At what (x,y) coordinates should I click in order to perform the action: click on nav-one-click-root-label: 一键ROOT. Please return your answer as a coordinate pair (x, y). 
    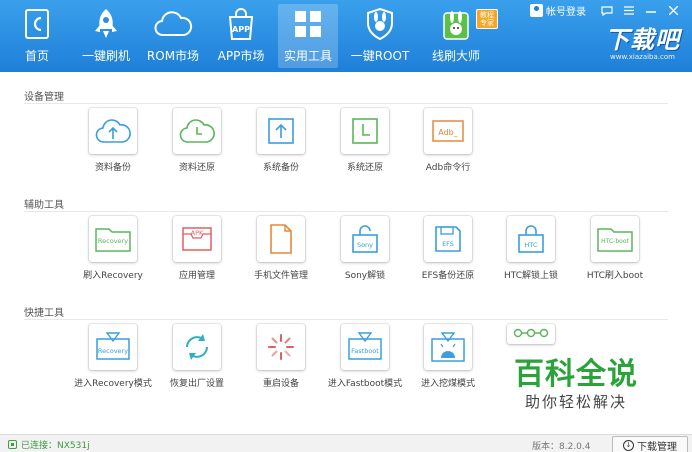
    Looking at the image, I should click on (380, 56).